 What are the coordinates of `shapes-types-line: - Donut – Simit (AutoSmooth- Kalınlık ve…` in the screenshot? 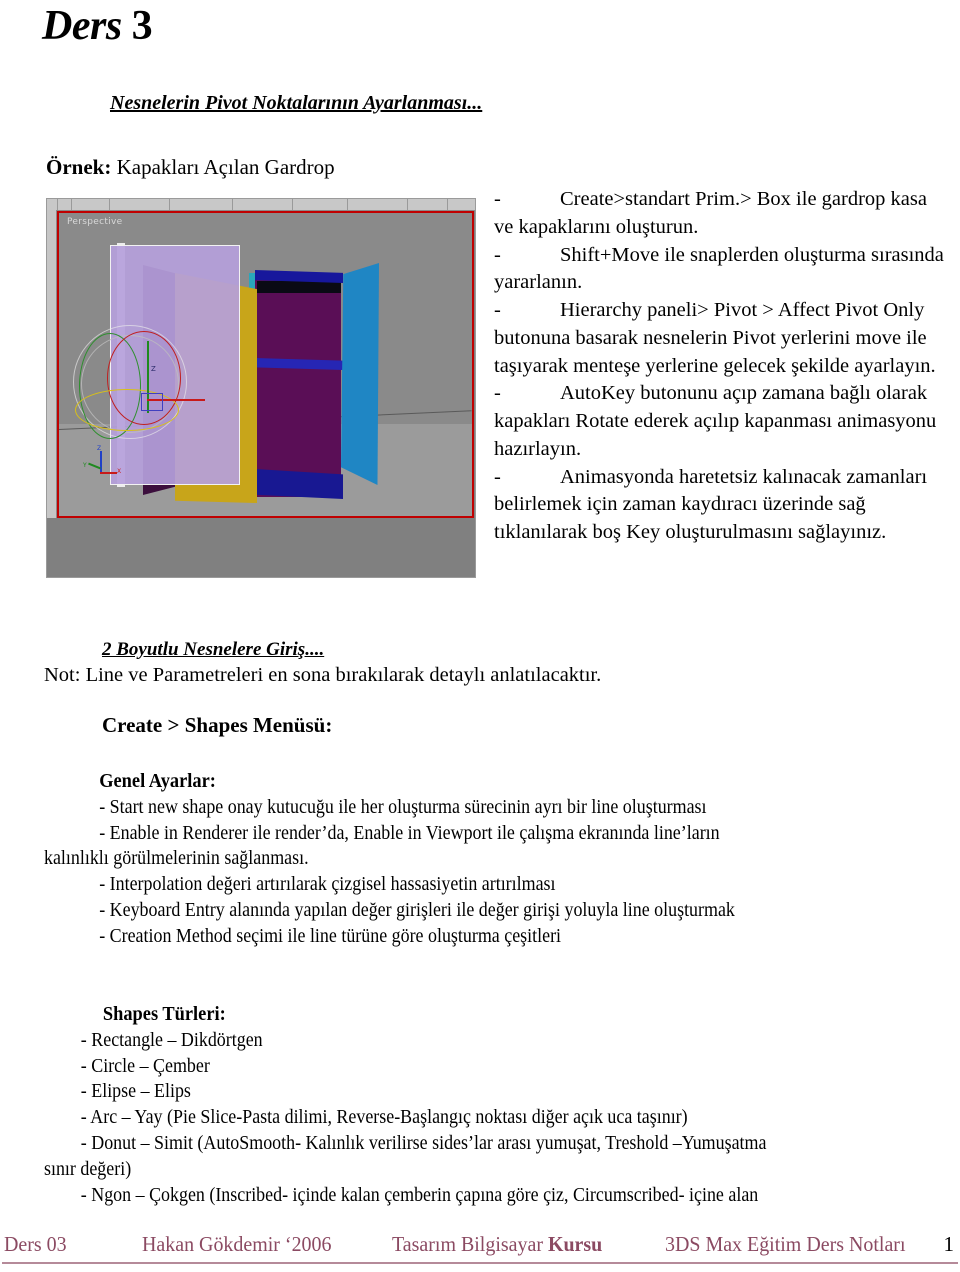 It's located at (423, 1144).